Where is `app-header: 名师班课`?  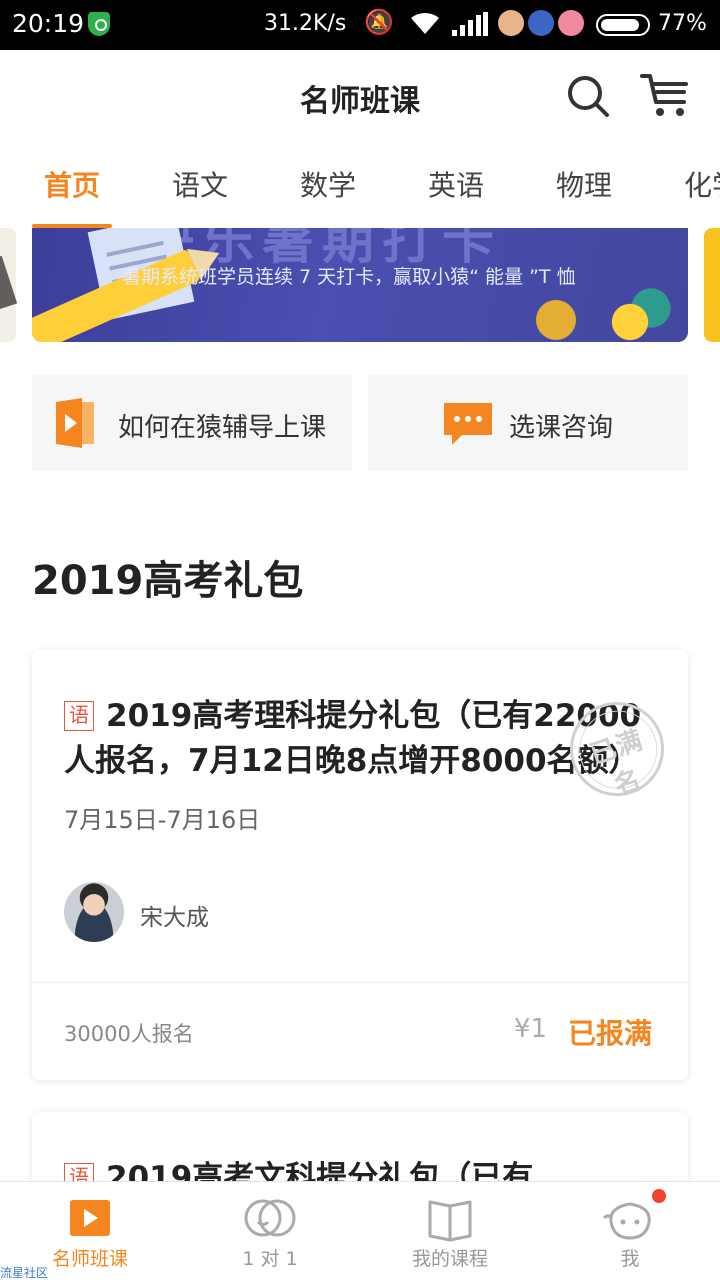 app-header: 名师班课 is located at coordinates (360, 96).